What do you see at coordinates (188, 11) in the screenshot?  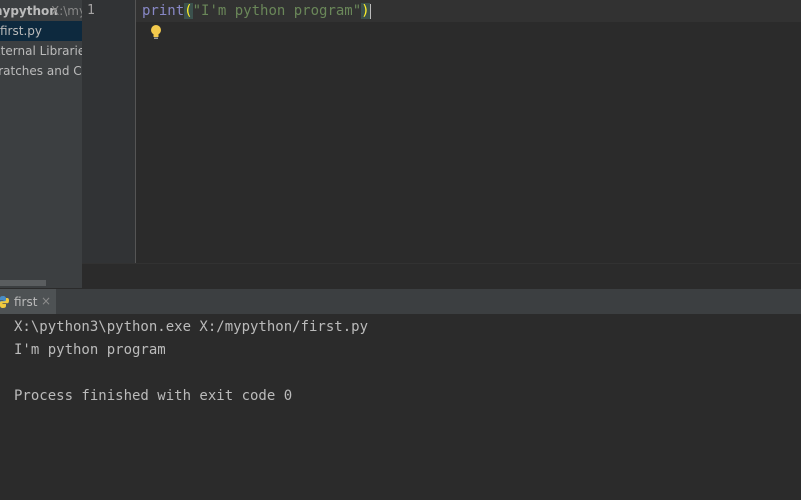 I see `code-open-paren: (` at bounding box center [188, 11].